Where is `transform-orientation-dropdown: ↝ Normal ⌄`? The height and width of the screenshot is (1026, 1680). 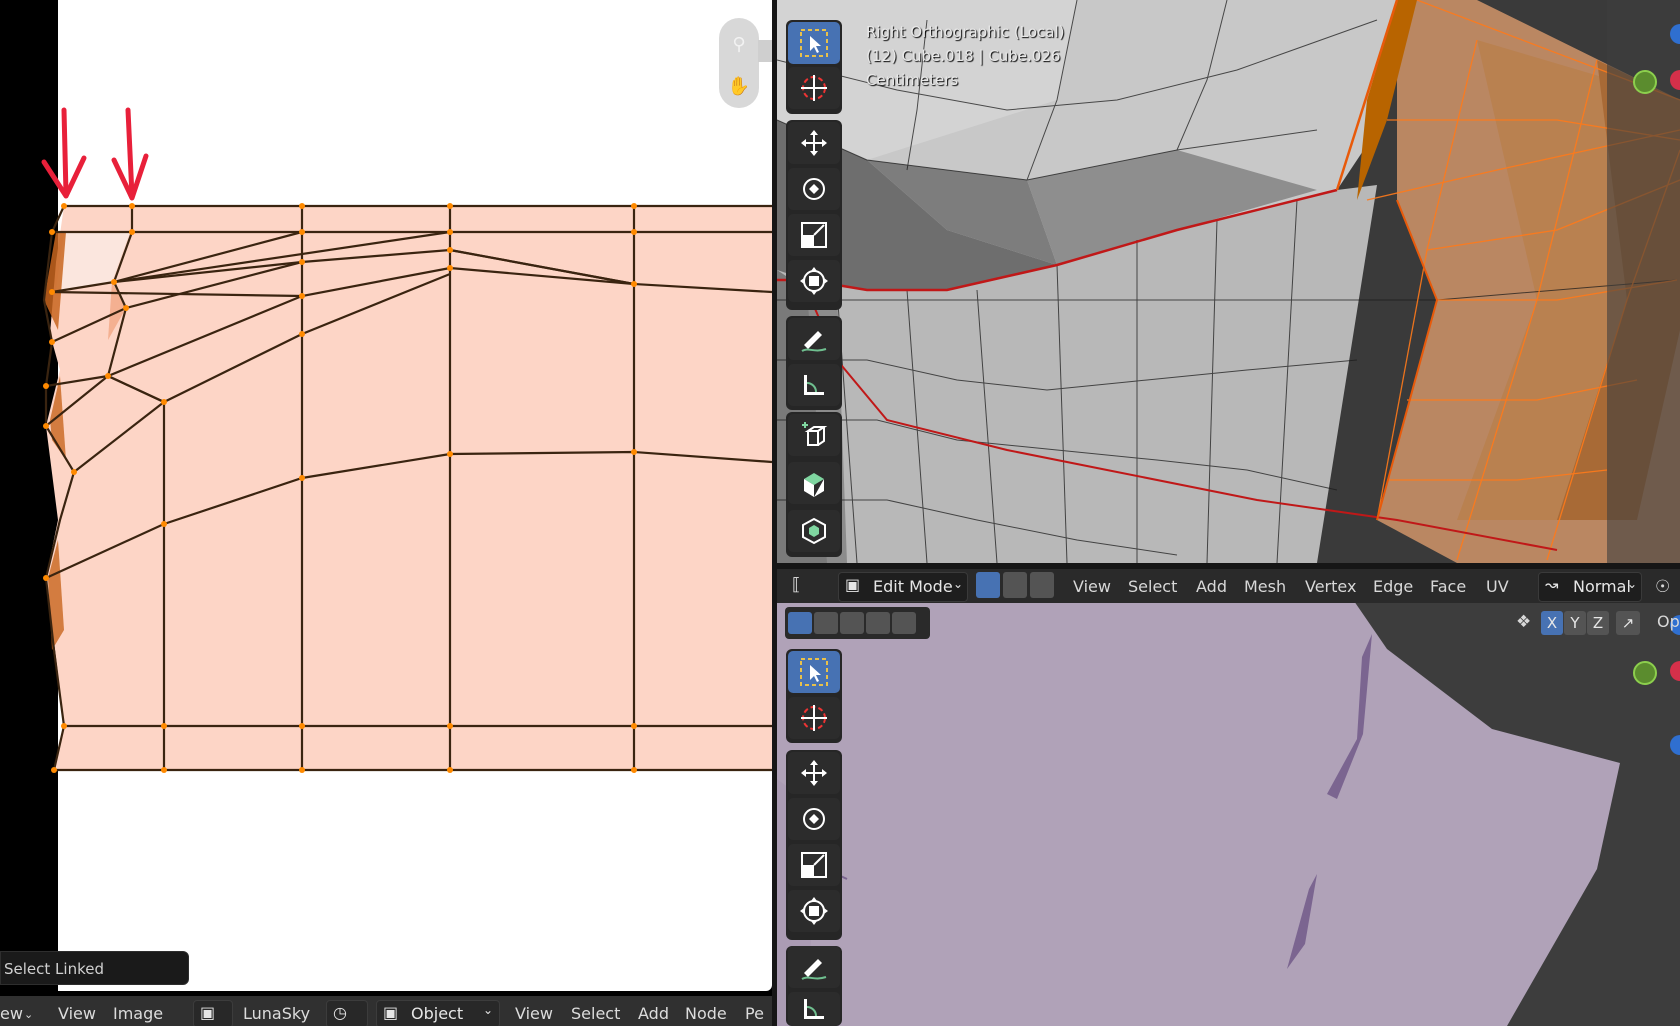
transform-orientation-dropdown: ↝ Normal ⌄ is located at coordinates (1590, 587).